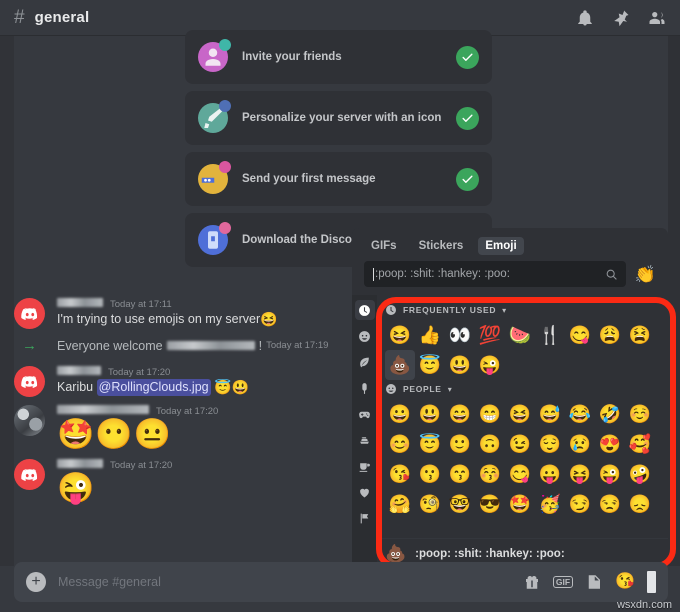  Describe the element at coordinates (580, 474) in the screenshot. I see `emoji-cell: 😝` at that location.